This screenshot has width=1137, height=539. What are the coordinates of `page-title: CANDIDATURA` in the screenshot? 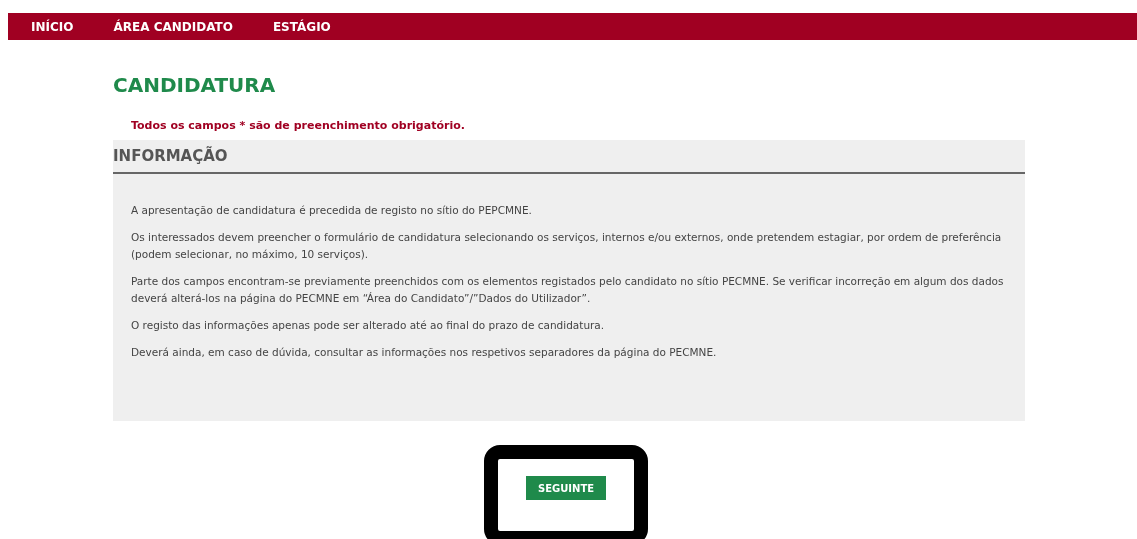 It's located at (195, 85).